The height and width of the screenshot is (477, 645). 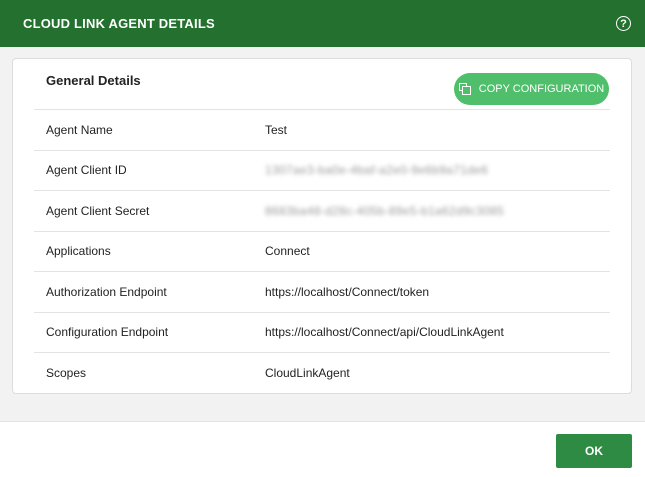 I want to click on copy-configuration-button: COPY CONFIGURATION, so click(x=531, y=89).